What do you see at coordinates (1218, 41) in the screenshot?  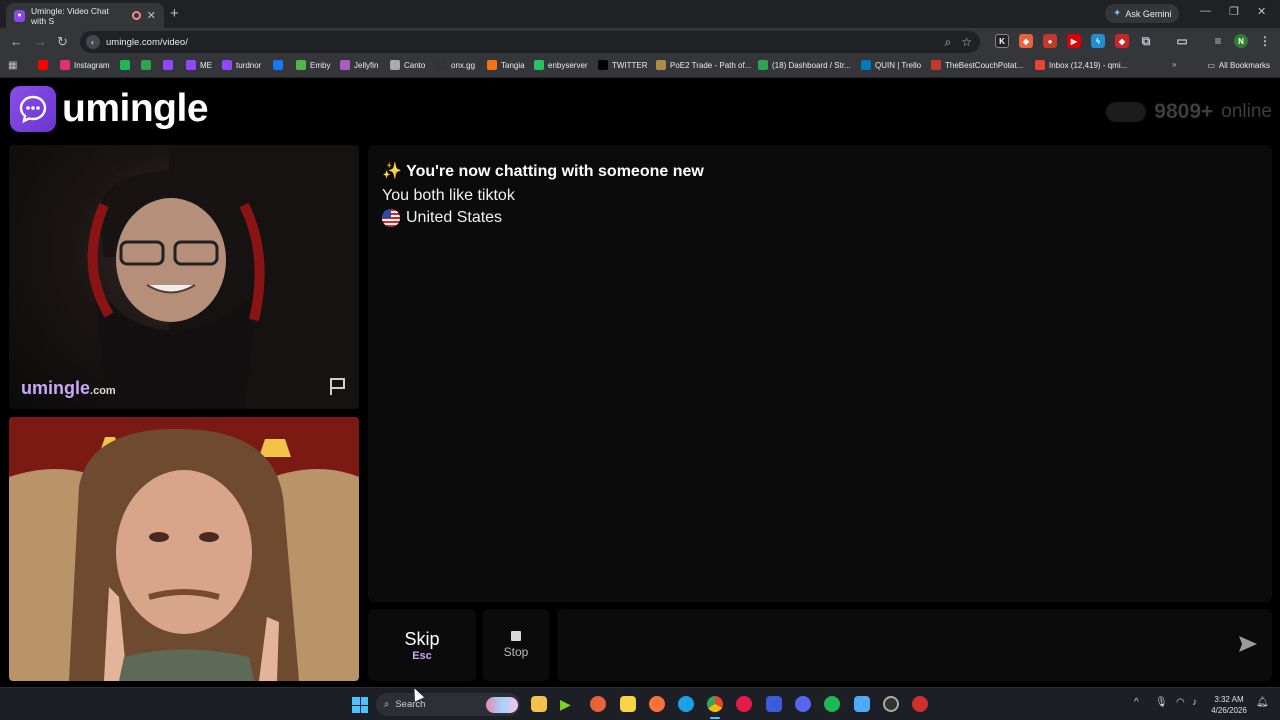 I see `tab-search-icon: ≡` at bounding box center [1218, 41].